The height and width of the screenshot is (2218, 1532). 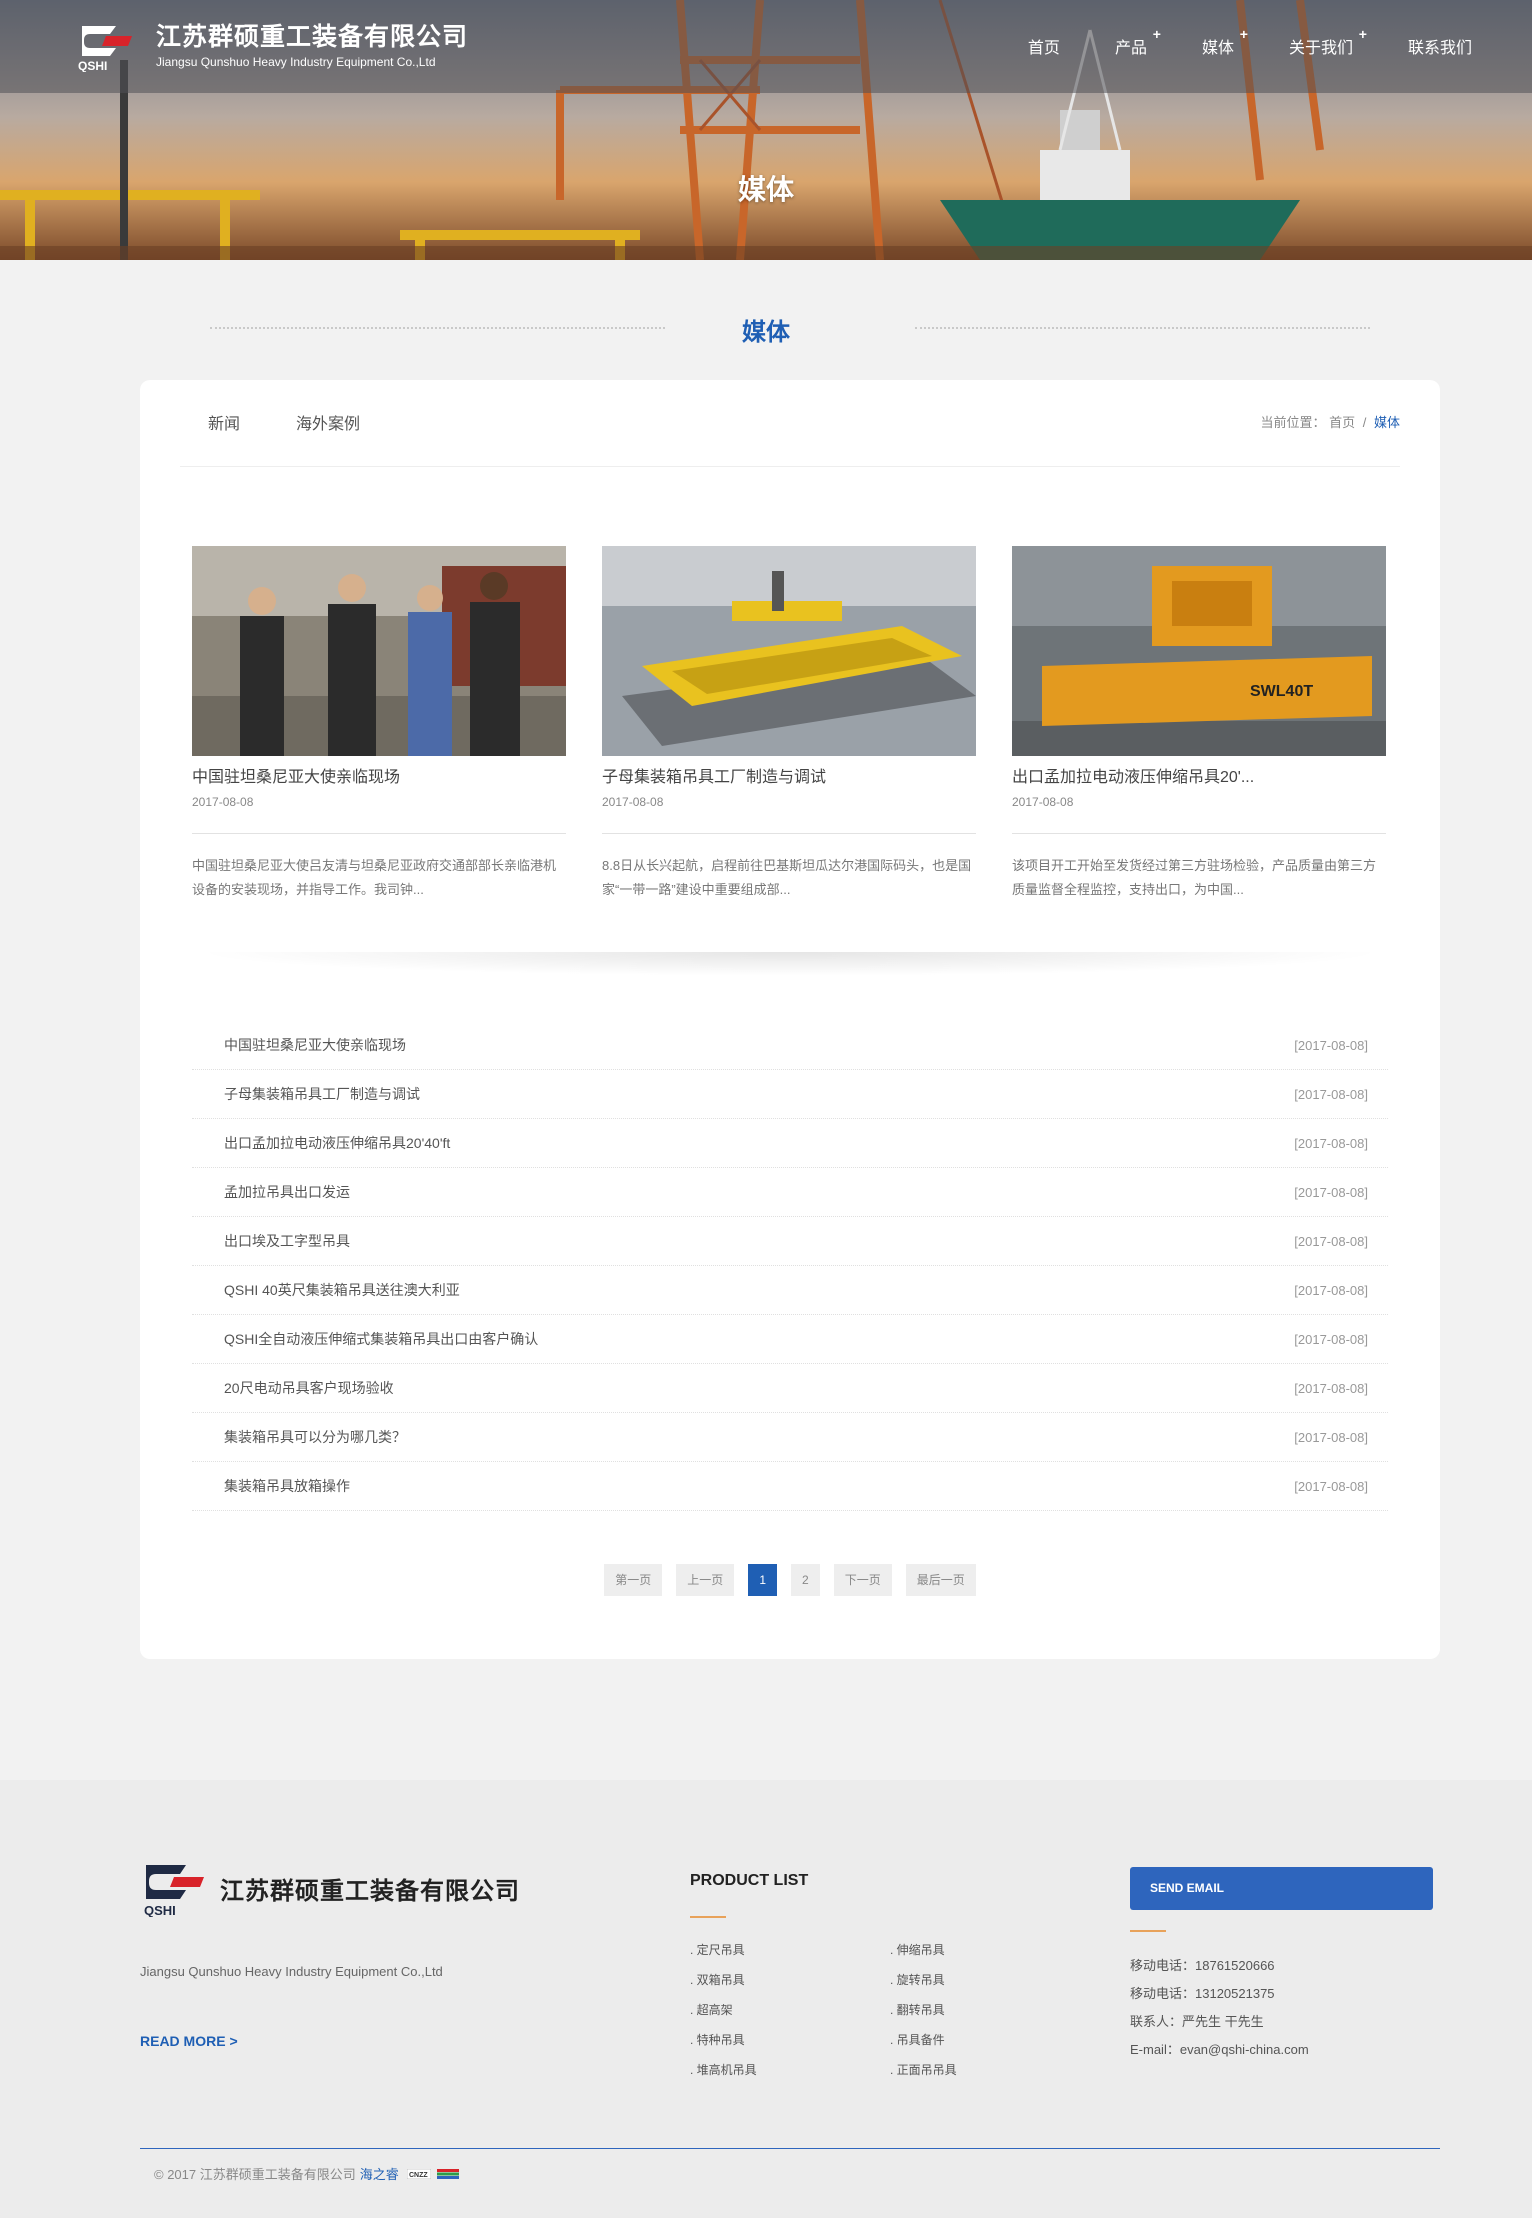 What do you see at coordinates (705, 1580) in the screenshot?
I see `prev-page-button: 上一页` at bounding box center [705, 1580].